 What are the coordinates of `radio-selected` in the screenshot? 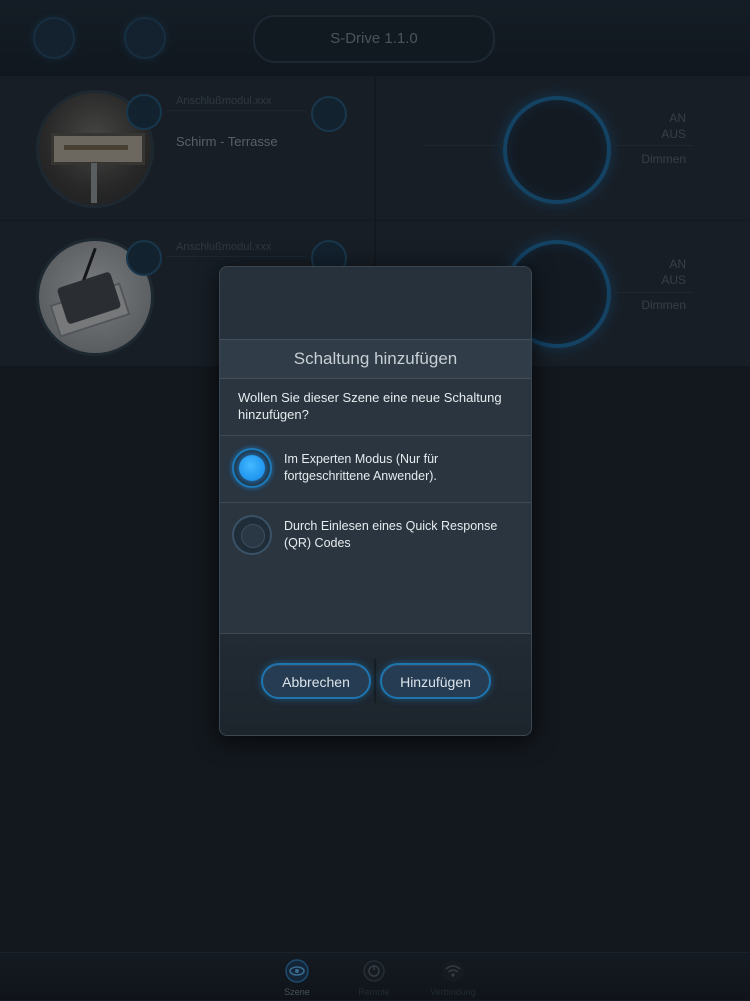 It's located at (252, 468).